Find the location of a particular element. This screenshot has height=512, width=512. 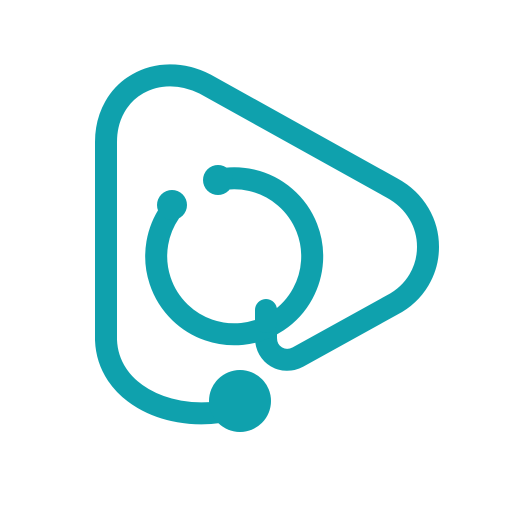

ear-tip-right is located at coordinates (218, 180).